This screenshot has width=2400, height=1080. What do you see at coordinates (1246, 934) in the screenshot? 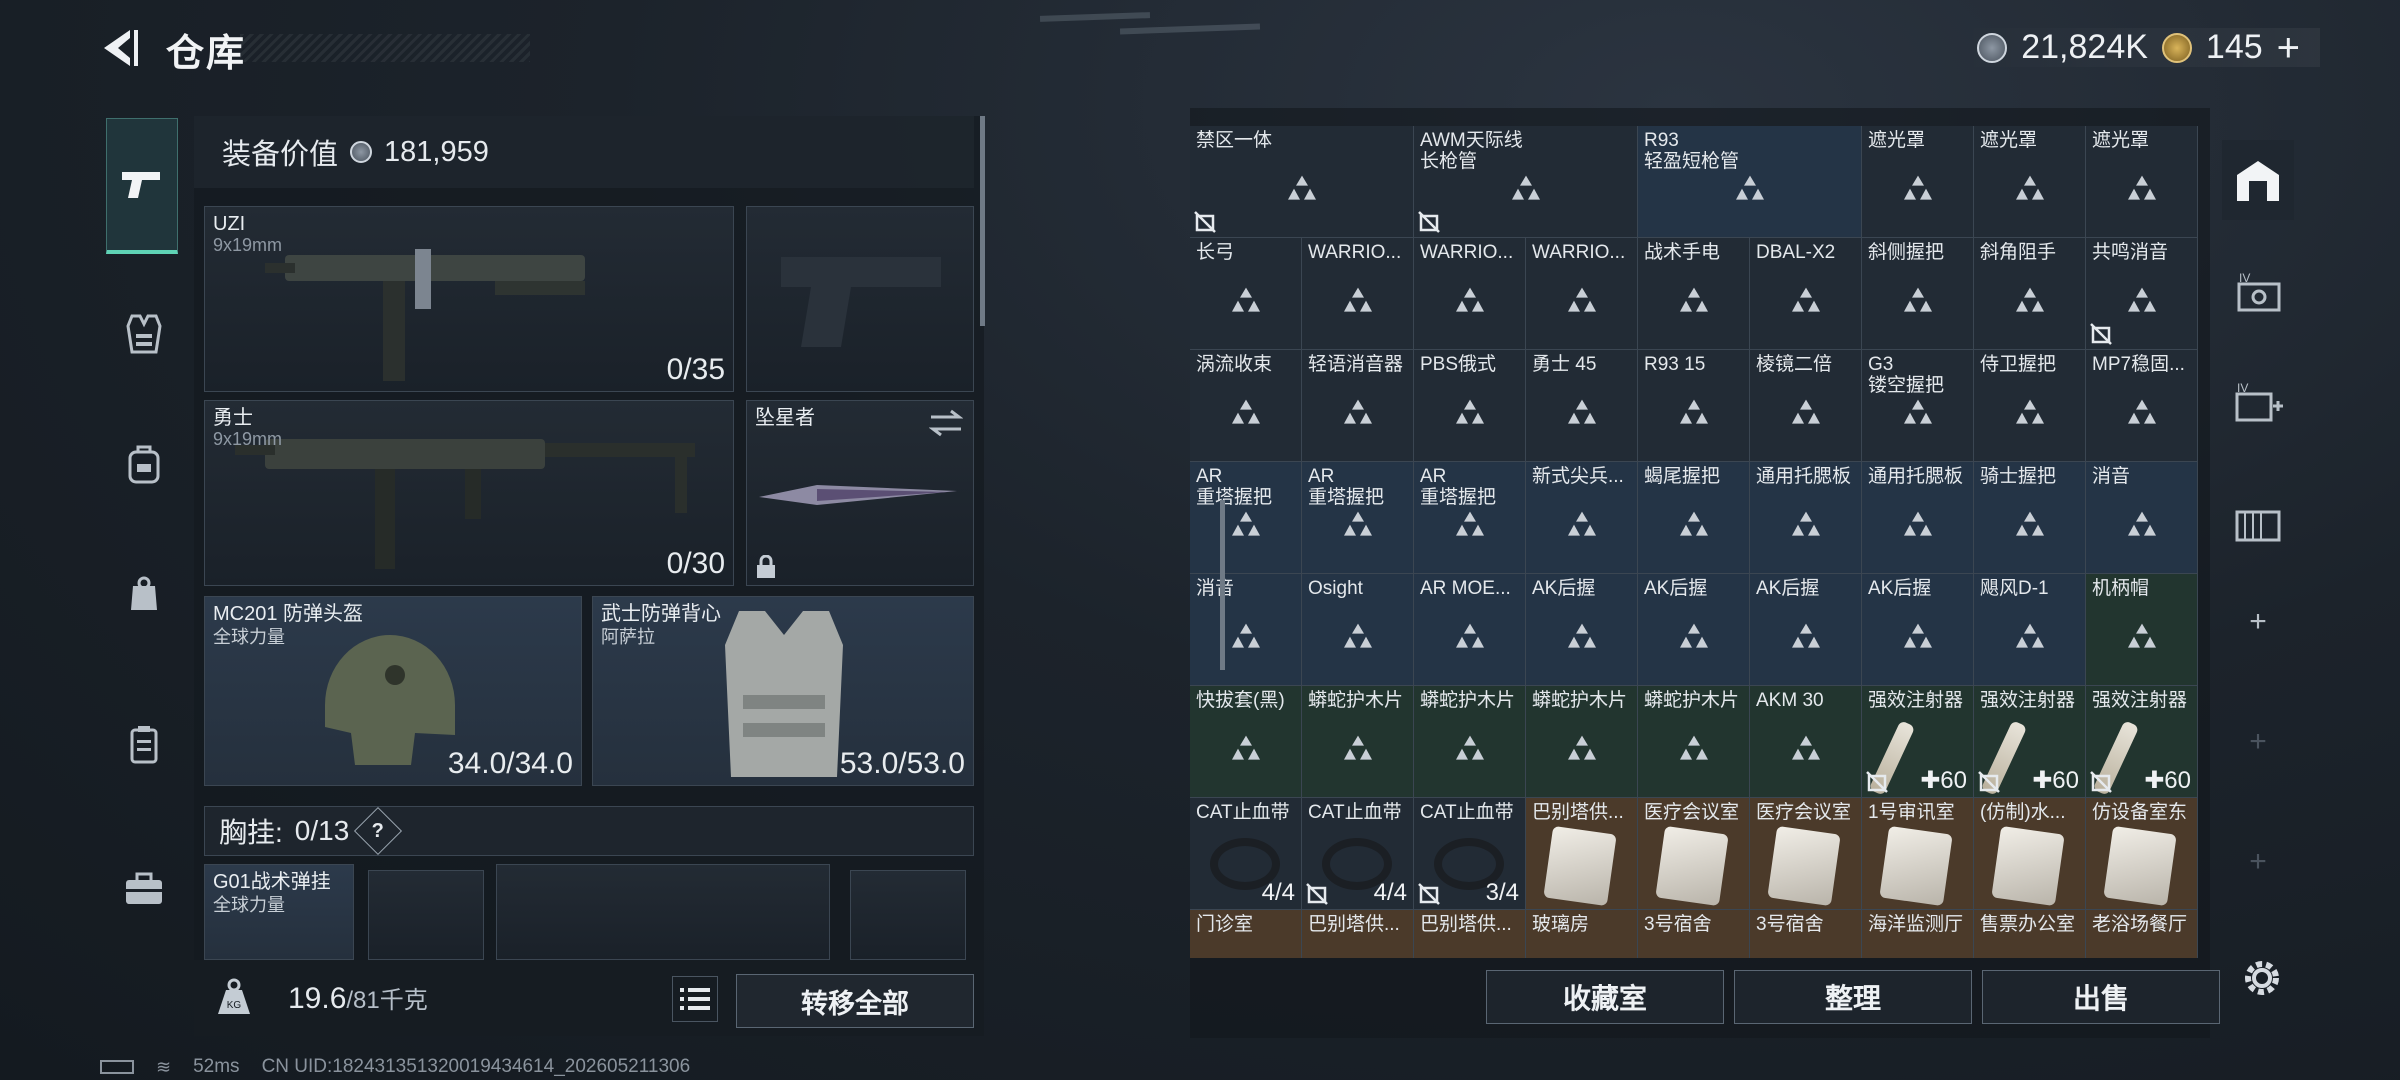
I see `stash-item: 门诊室` at bounding box center [1246, 934].